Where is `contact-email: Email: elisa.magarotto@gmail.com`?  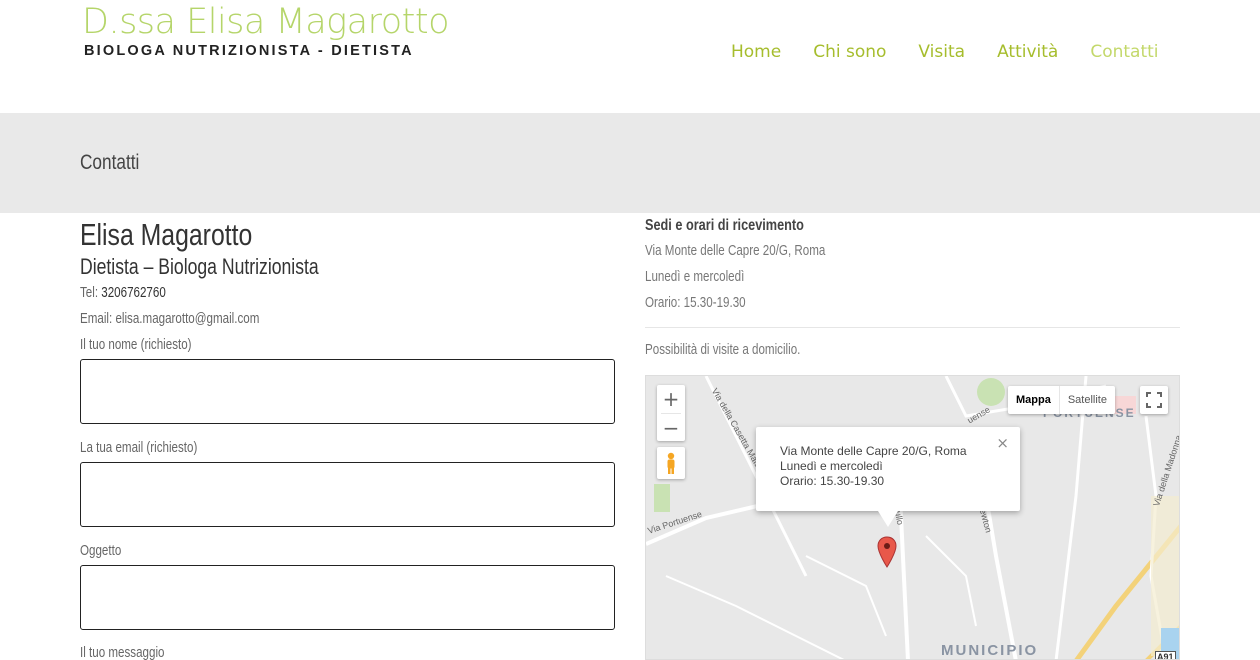
contact-email: Email: elisa.magarotto@gmail.com is located at coordinates (169, 319).